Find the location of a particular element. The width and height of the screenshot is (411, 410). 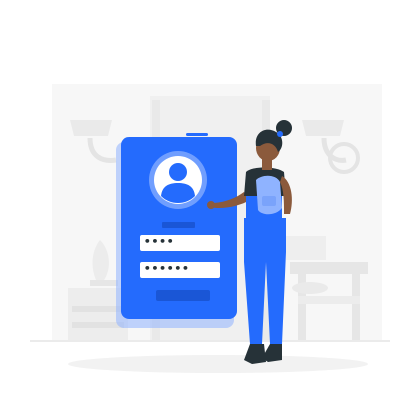

person-shoe-right is located at coordinates (272, 353).